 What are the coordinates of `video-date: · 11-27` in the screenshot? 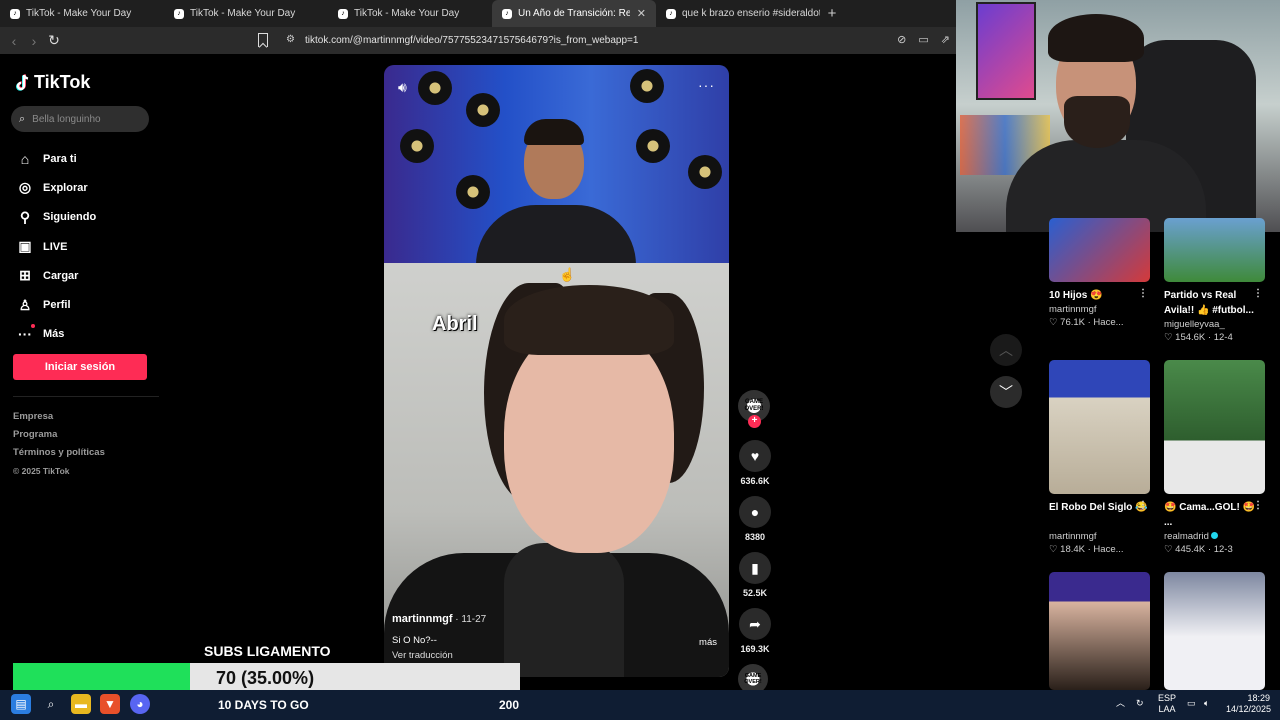 It's located at (471, 619).